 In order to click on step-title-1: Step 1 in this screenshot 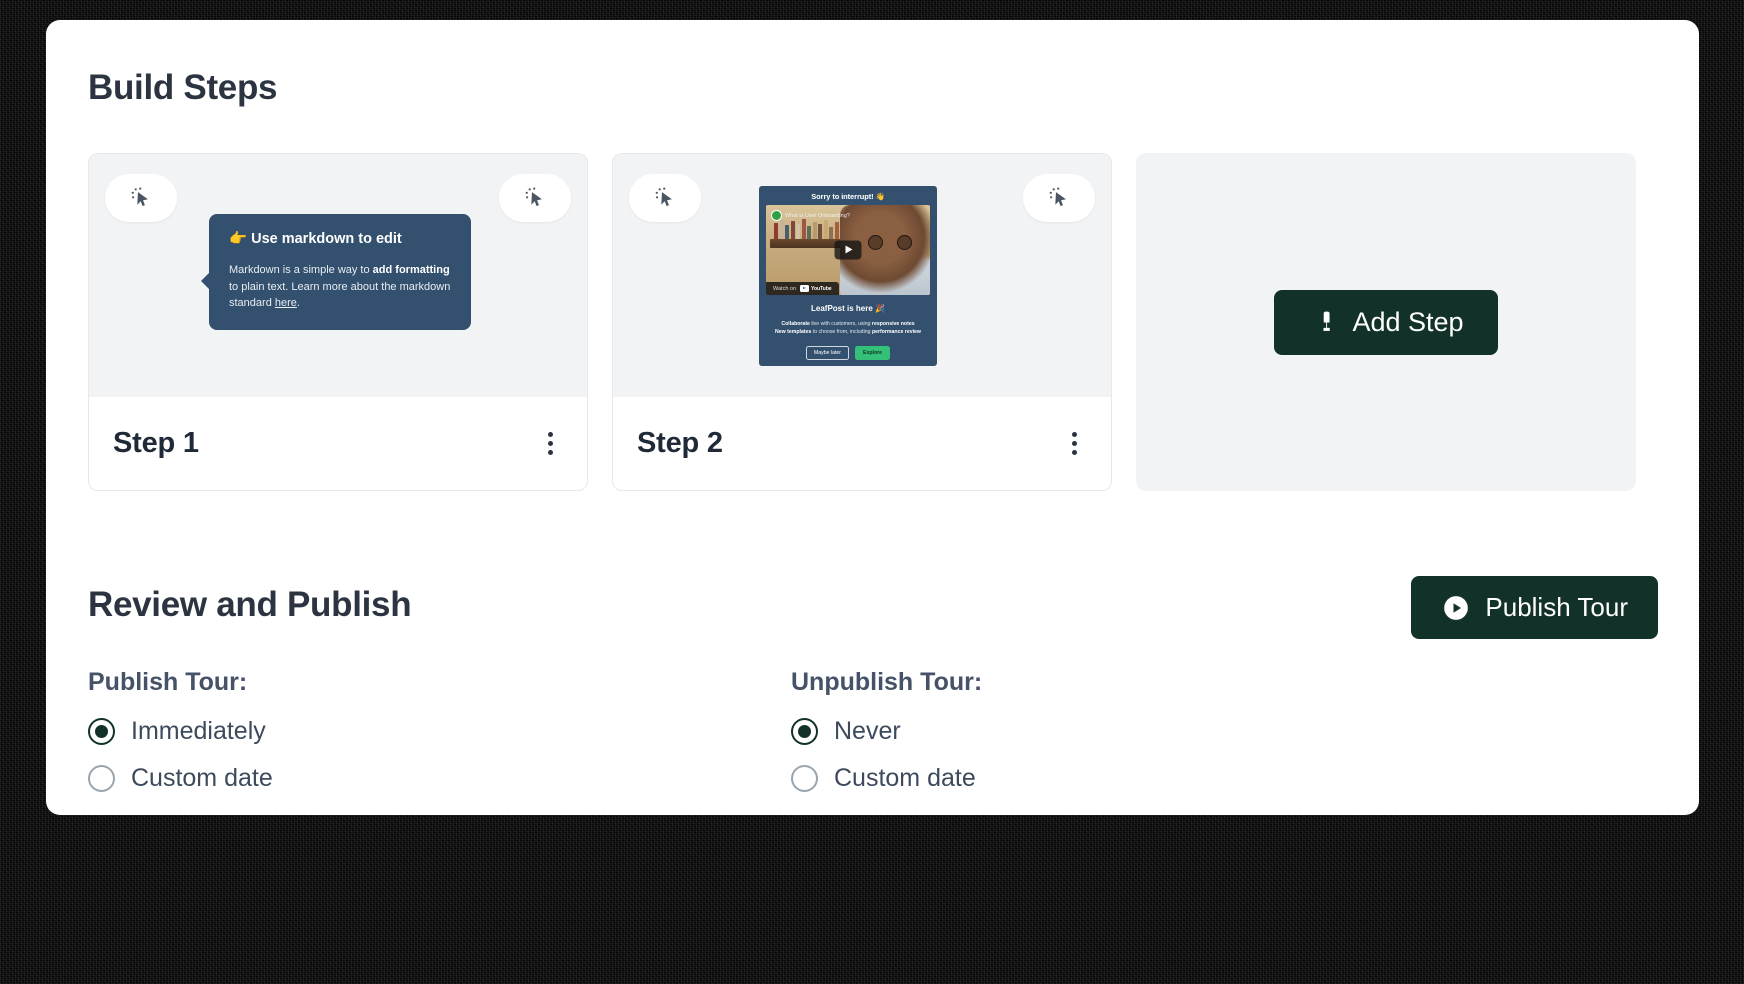, I will do `click(156, 443)`.